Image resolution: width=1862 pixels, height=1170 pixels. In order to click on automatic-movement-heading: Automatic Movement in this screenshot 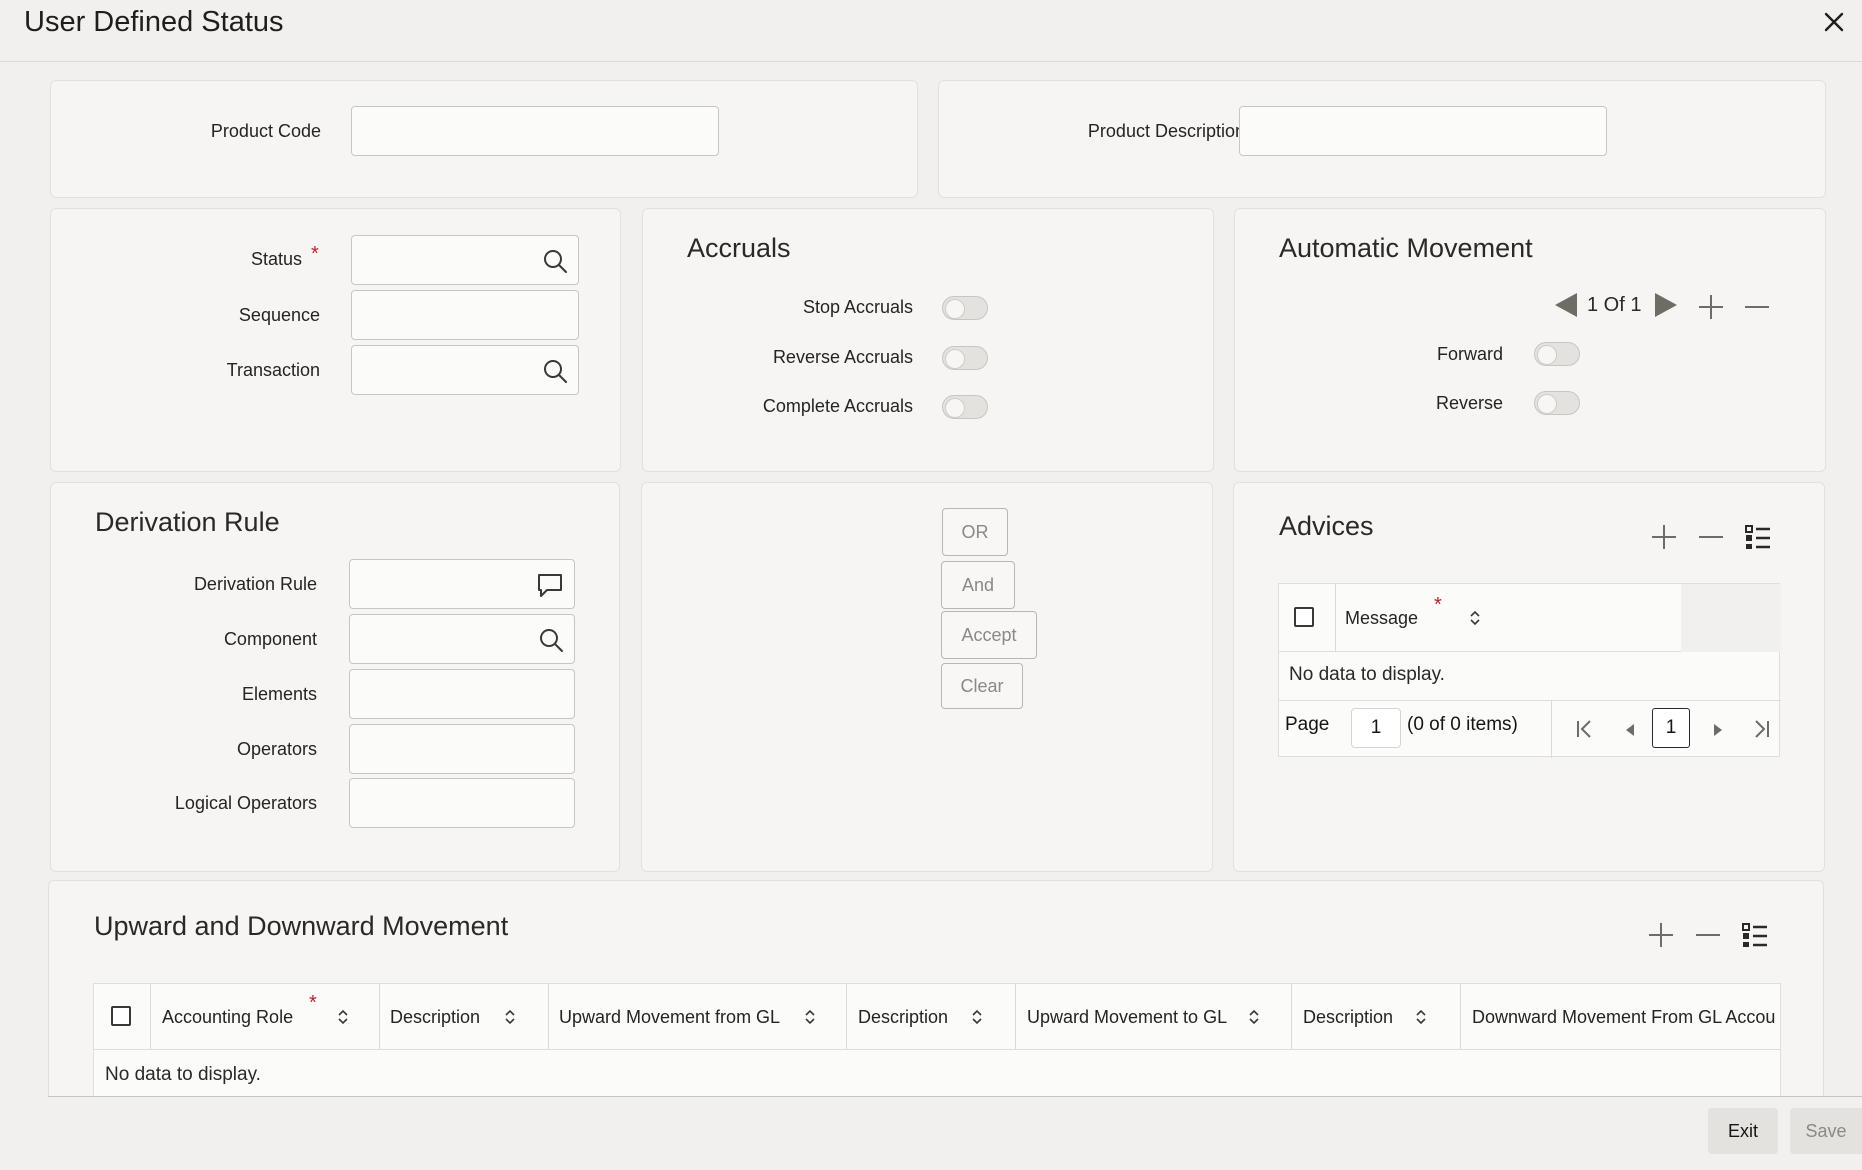, I will do `click(1406, 248)`.